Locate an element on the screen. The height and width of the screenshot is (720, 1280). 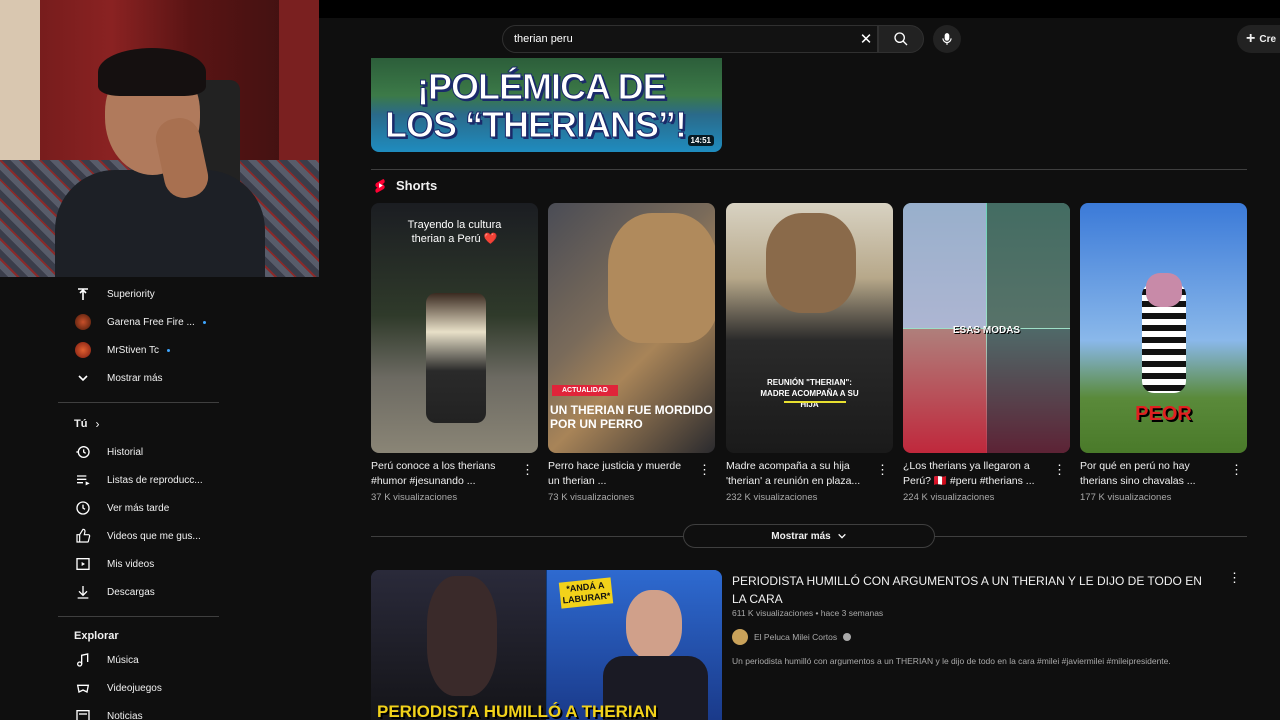
short-overlay-text: ESAS MODAS is located at coordinates (986, 330).